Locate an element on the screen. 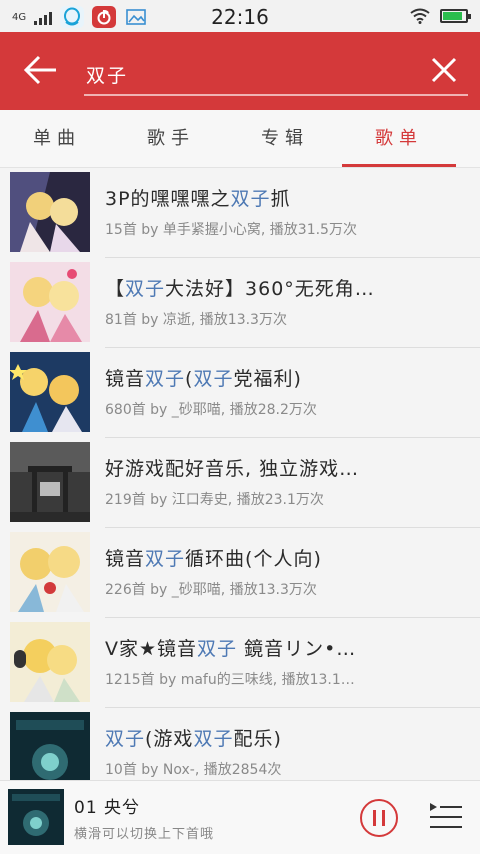 The image size is (480, 854). pause-button is located at coordinates (379, 818).